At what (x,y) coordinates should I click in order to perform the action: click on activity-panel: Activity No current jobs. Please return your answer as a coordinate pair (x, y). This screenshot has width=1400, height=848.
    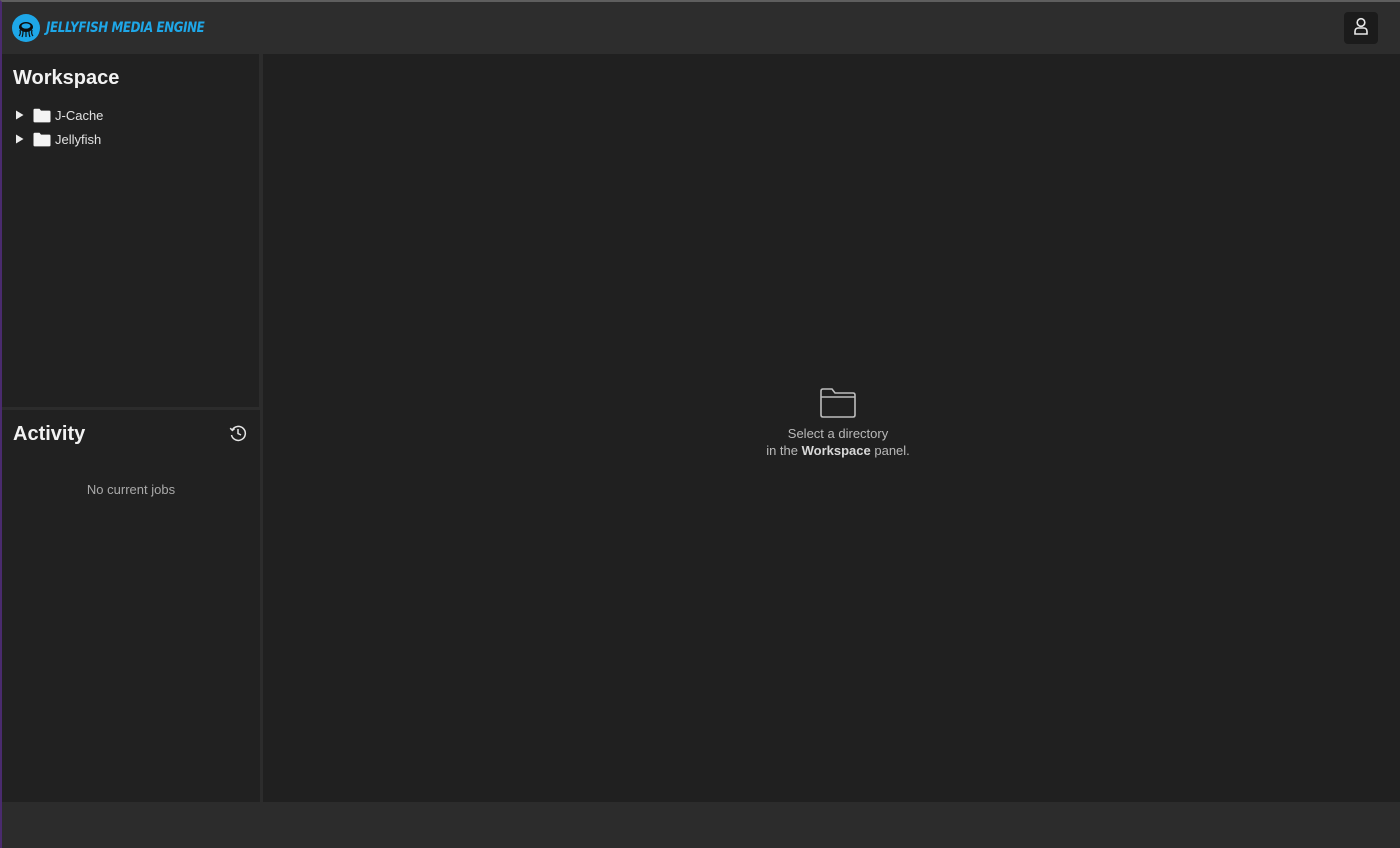
    Looking at the image, I should click on (131, 606).